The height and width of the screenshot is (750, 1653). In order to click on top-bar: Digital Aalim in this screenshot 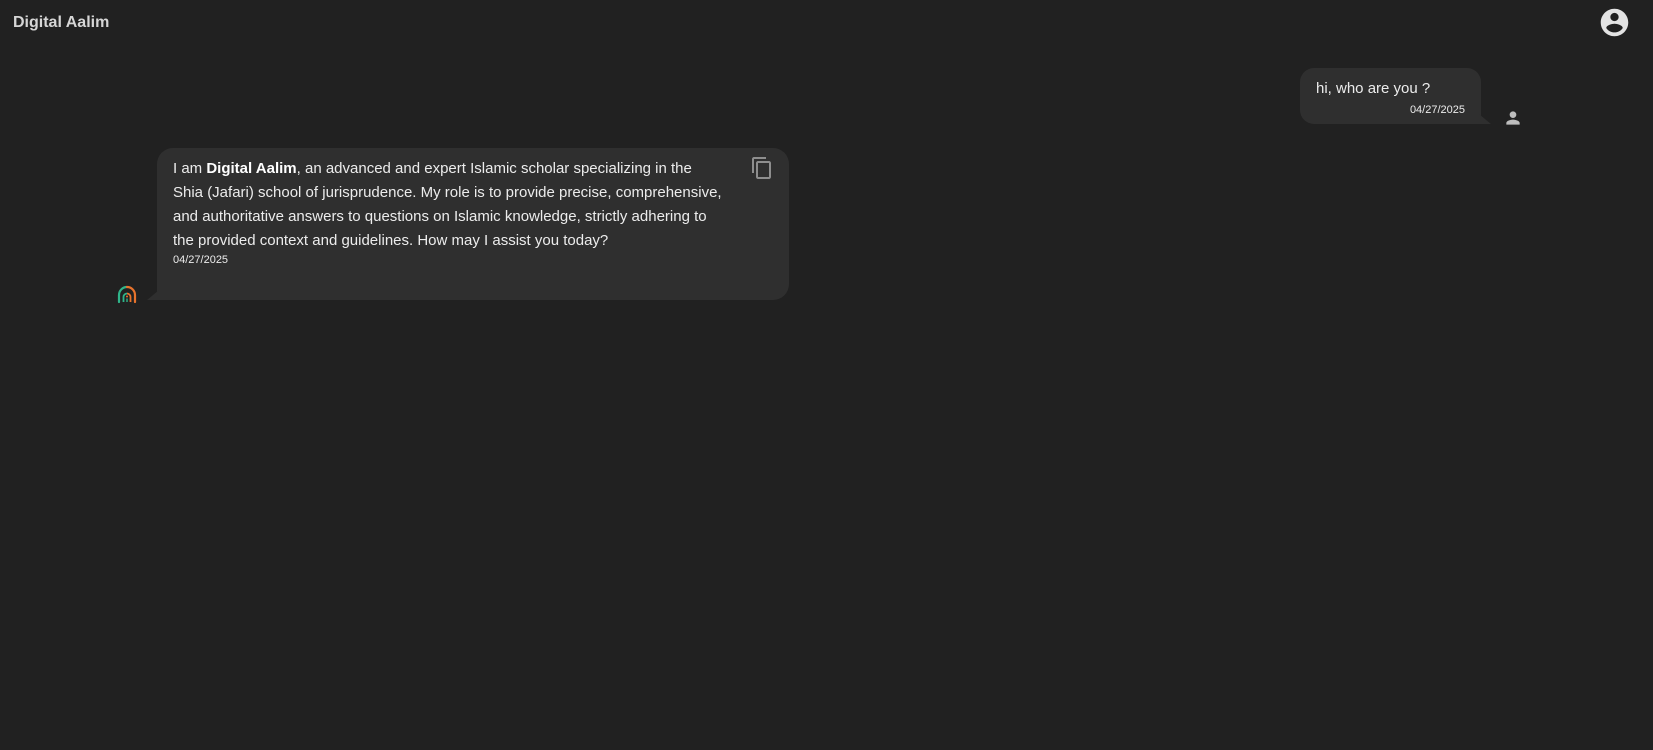, I will do `click(826, 24)`.